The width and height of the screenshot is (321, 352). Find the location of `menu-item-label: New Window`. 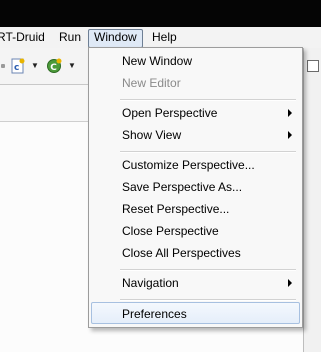

menu-item-label: New Window is located at coordinates (157, 61).